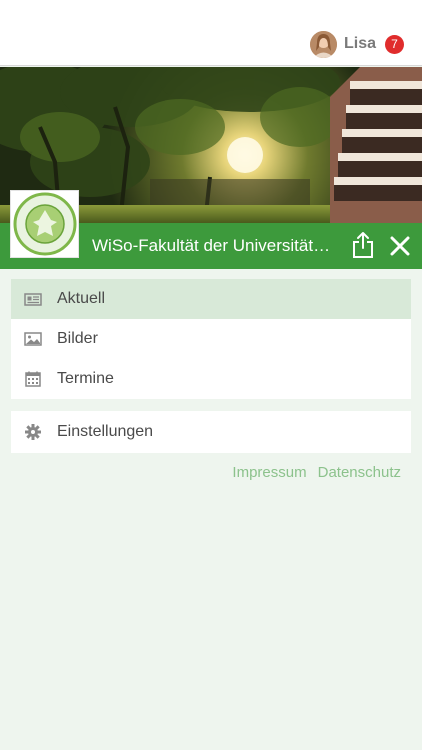 The width and height of the screenshot is (422, 750). I want to click on menu-item-label: Aktuell, so click(81, 298).